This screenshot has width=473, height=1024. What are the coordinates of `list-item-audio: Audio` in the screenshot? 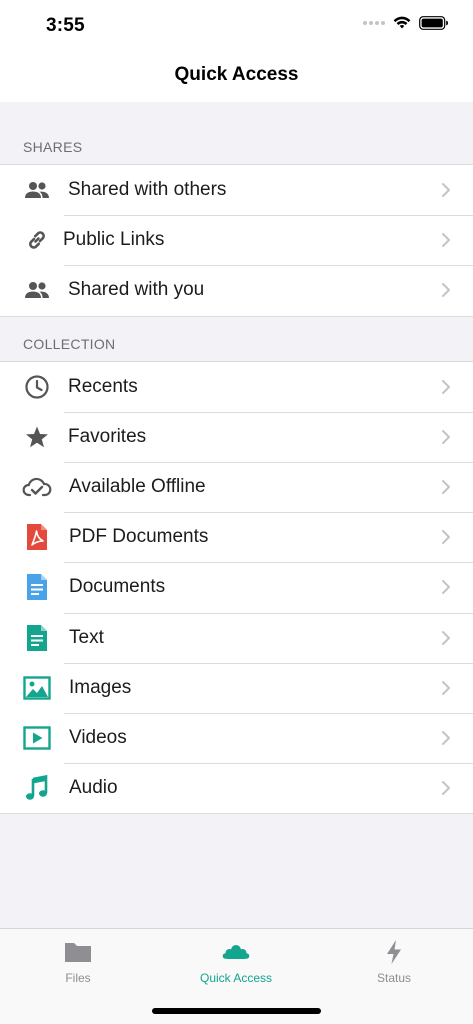 It's located at (236, 788).